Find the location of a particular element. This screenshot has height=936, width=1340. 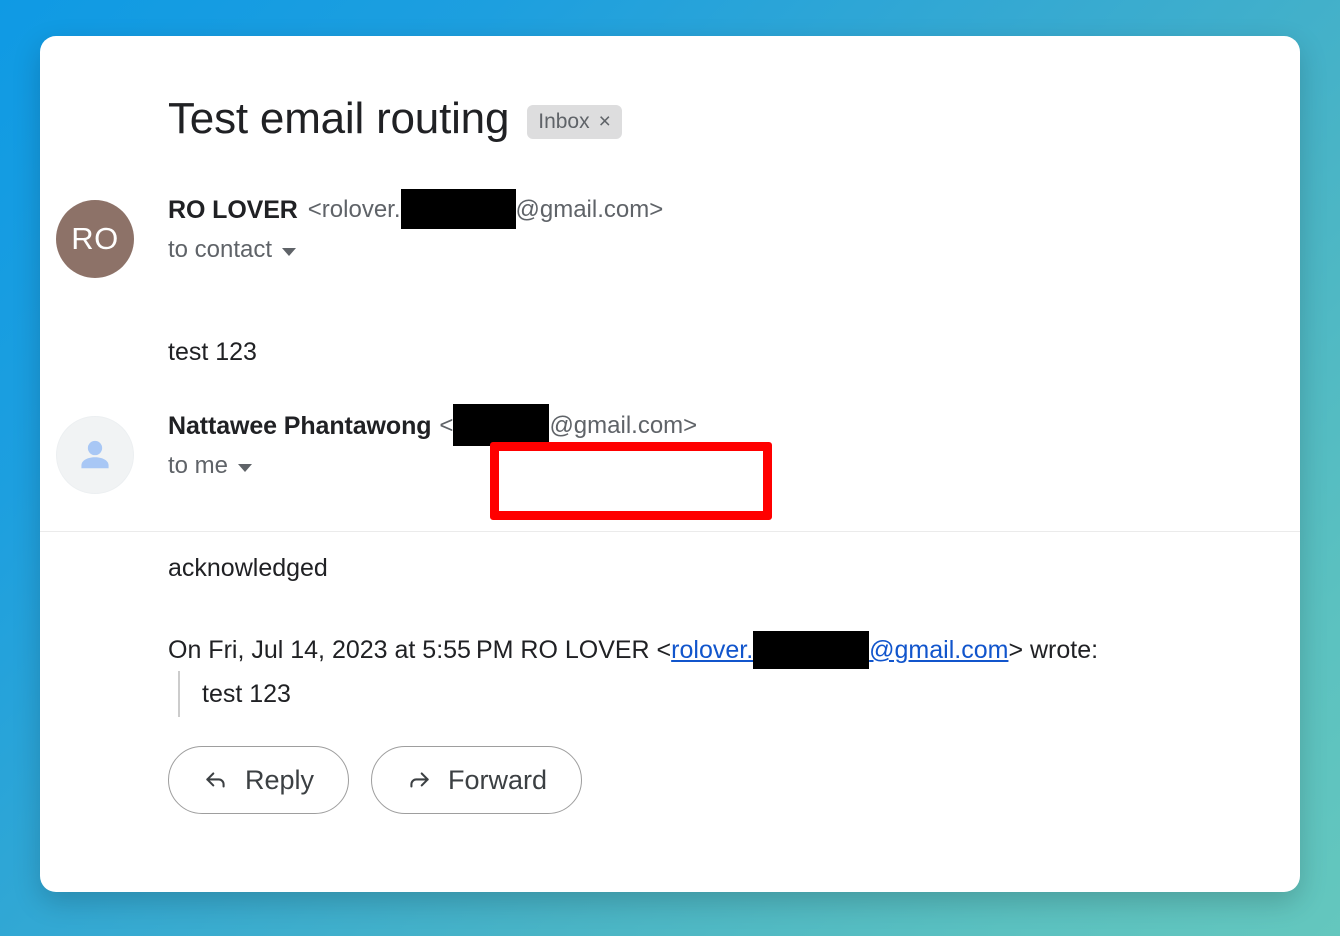

message-2-body: acknowledged is located at coordinates (248, 568).